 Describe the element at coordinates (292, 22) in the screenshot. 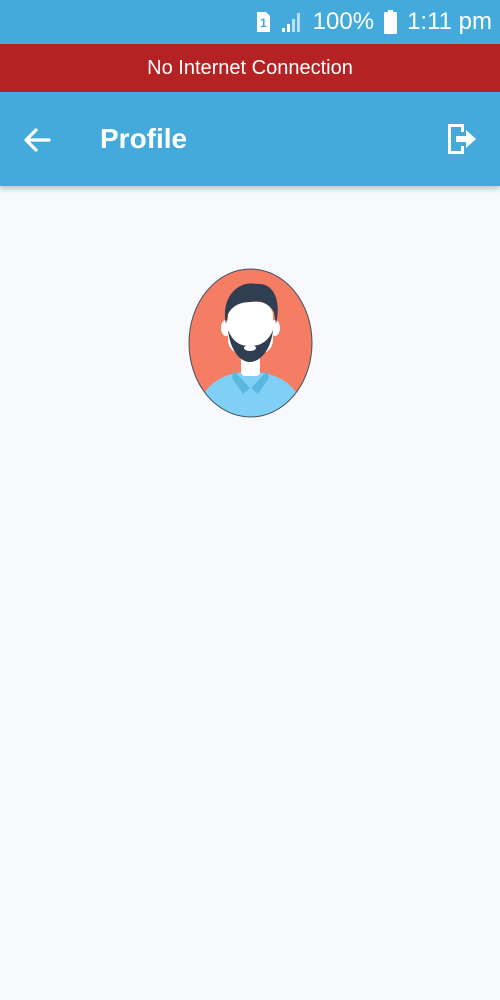

I see `signal-icon` at that location.